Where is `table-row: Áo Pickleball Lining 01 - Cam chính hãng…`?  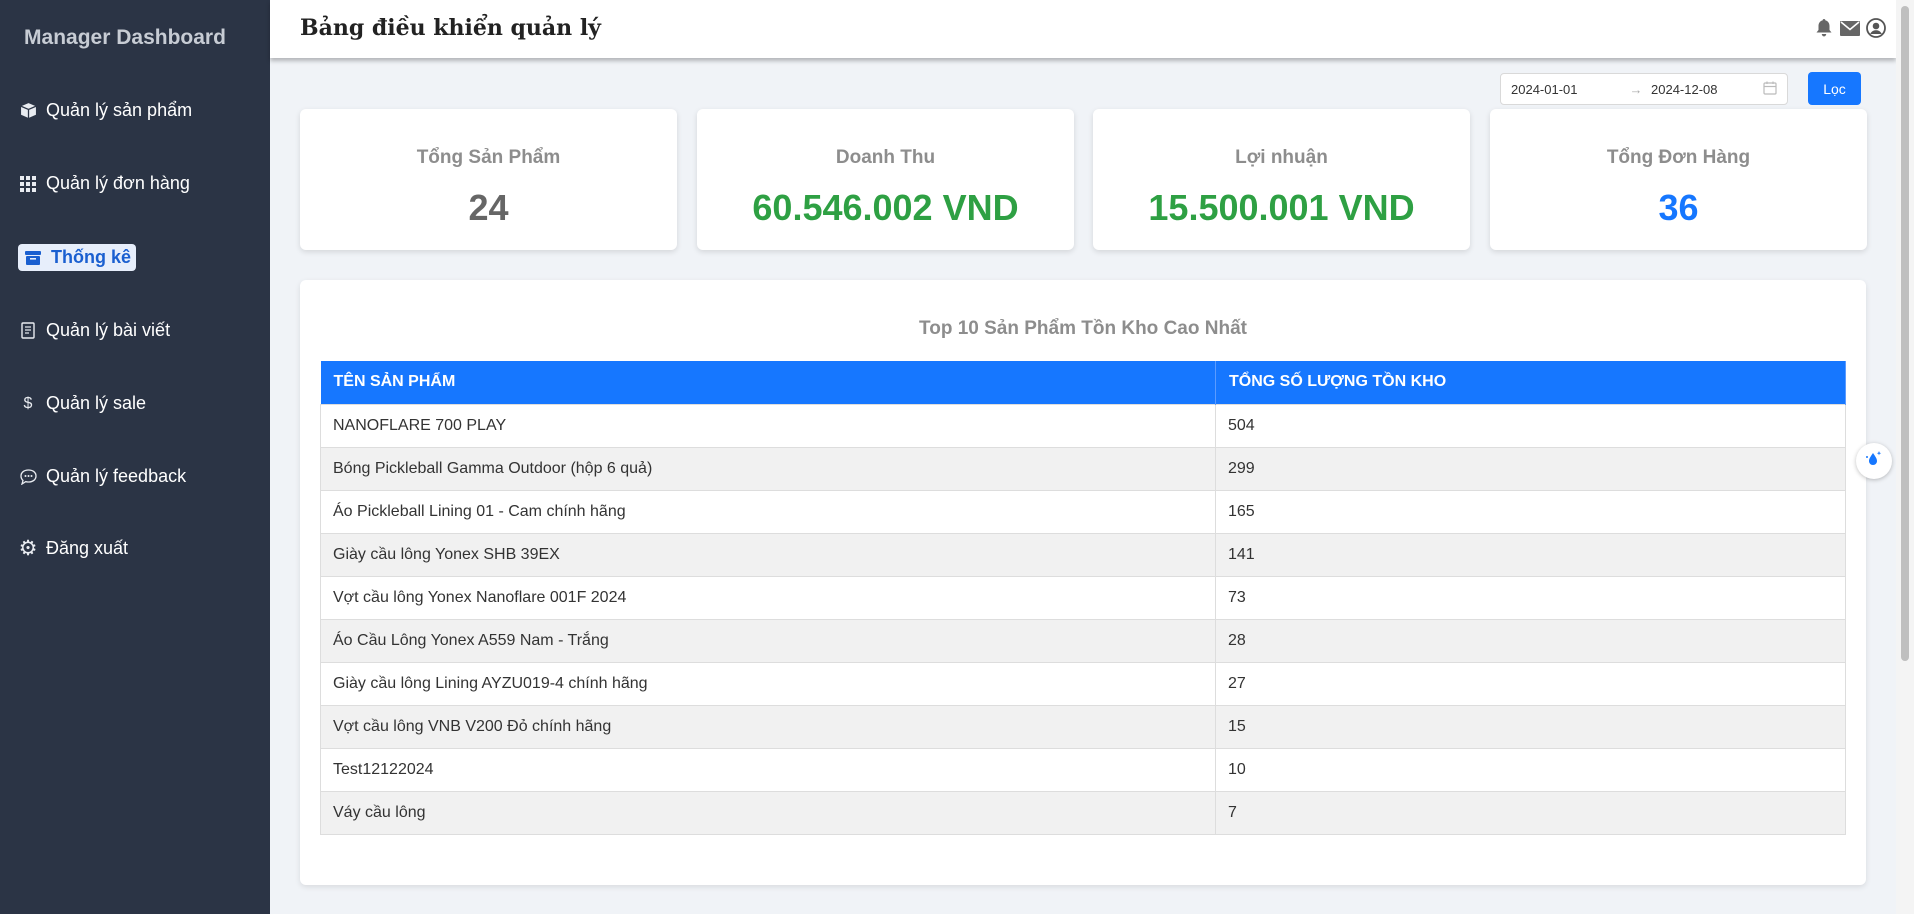 table-row: Áo Pickleball Lining 01 - Cam chính hãng… is located at coordinates (1083, 511).